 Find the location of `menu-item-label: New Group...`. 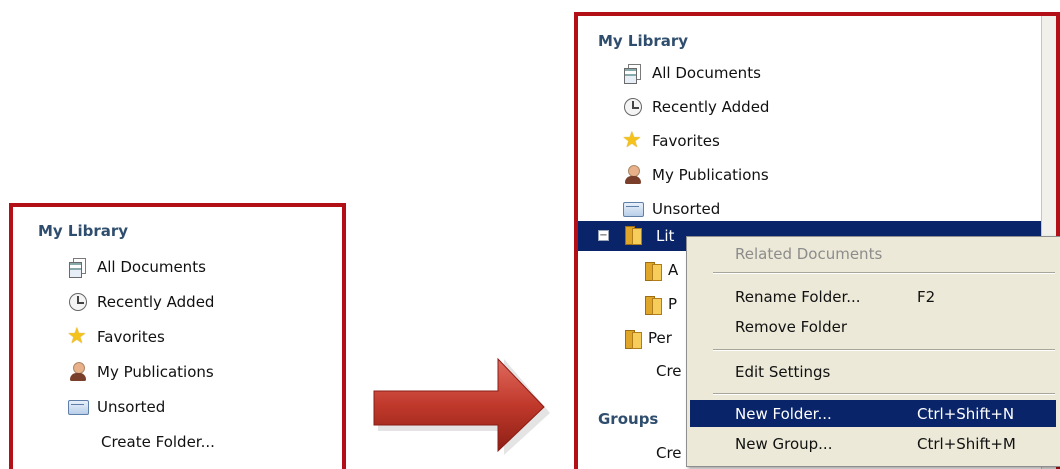

menu-item-label: New Group... is located at coordinates (784, 444).